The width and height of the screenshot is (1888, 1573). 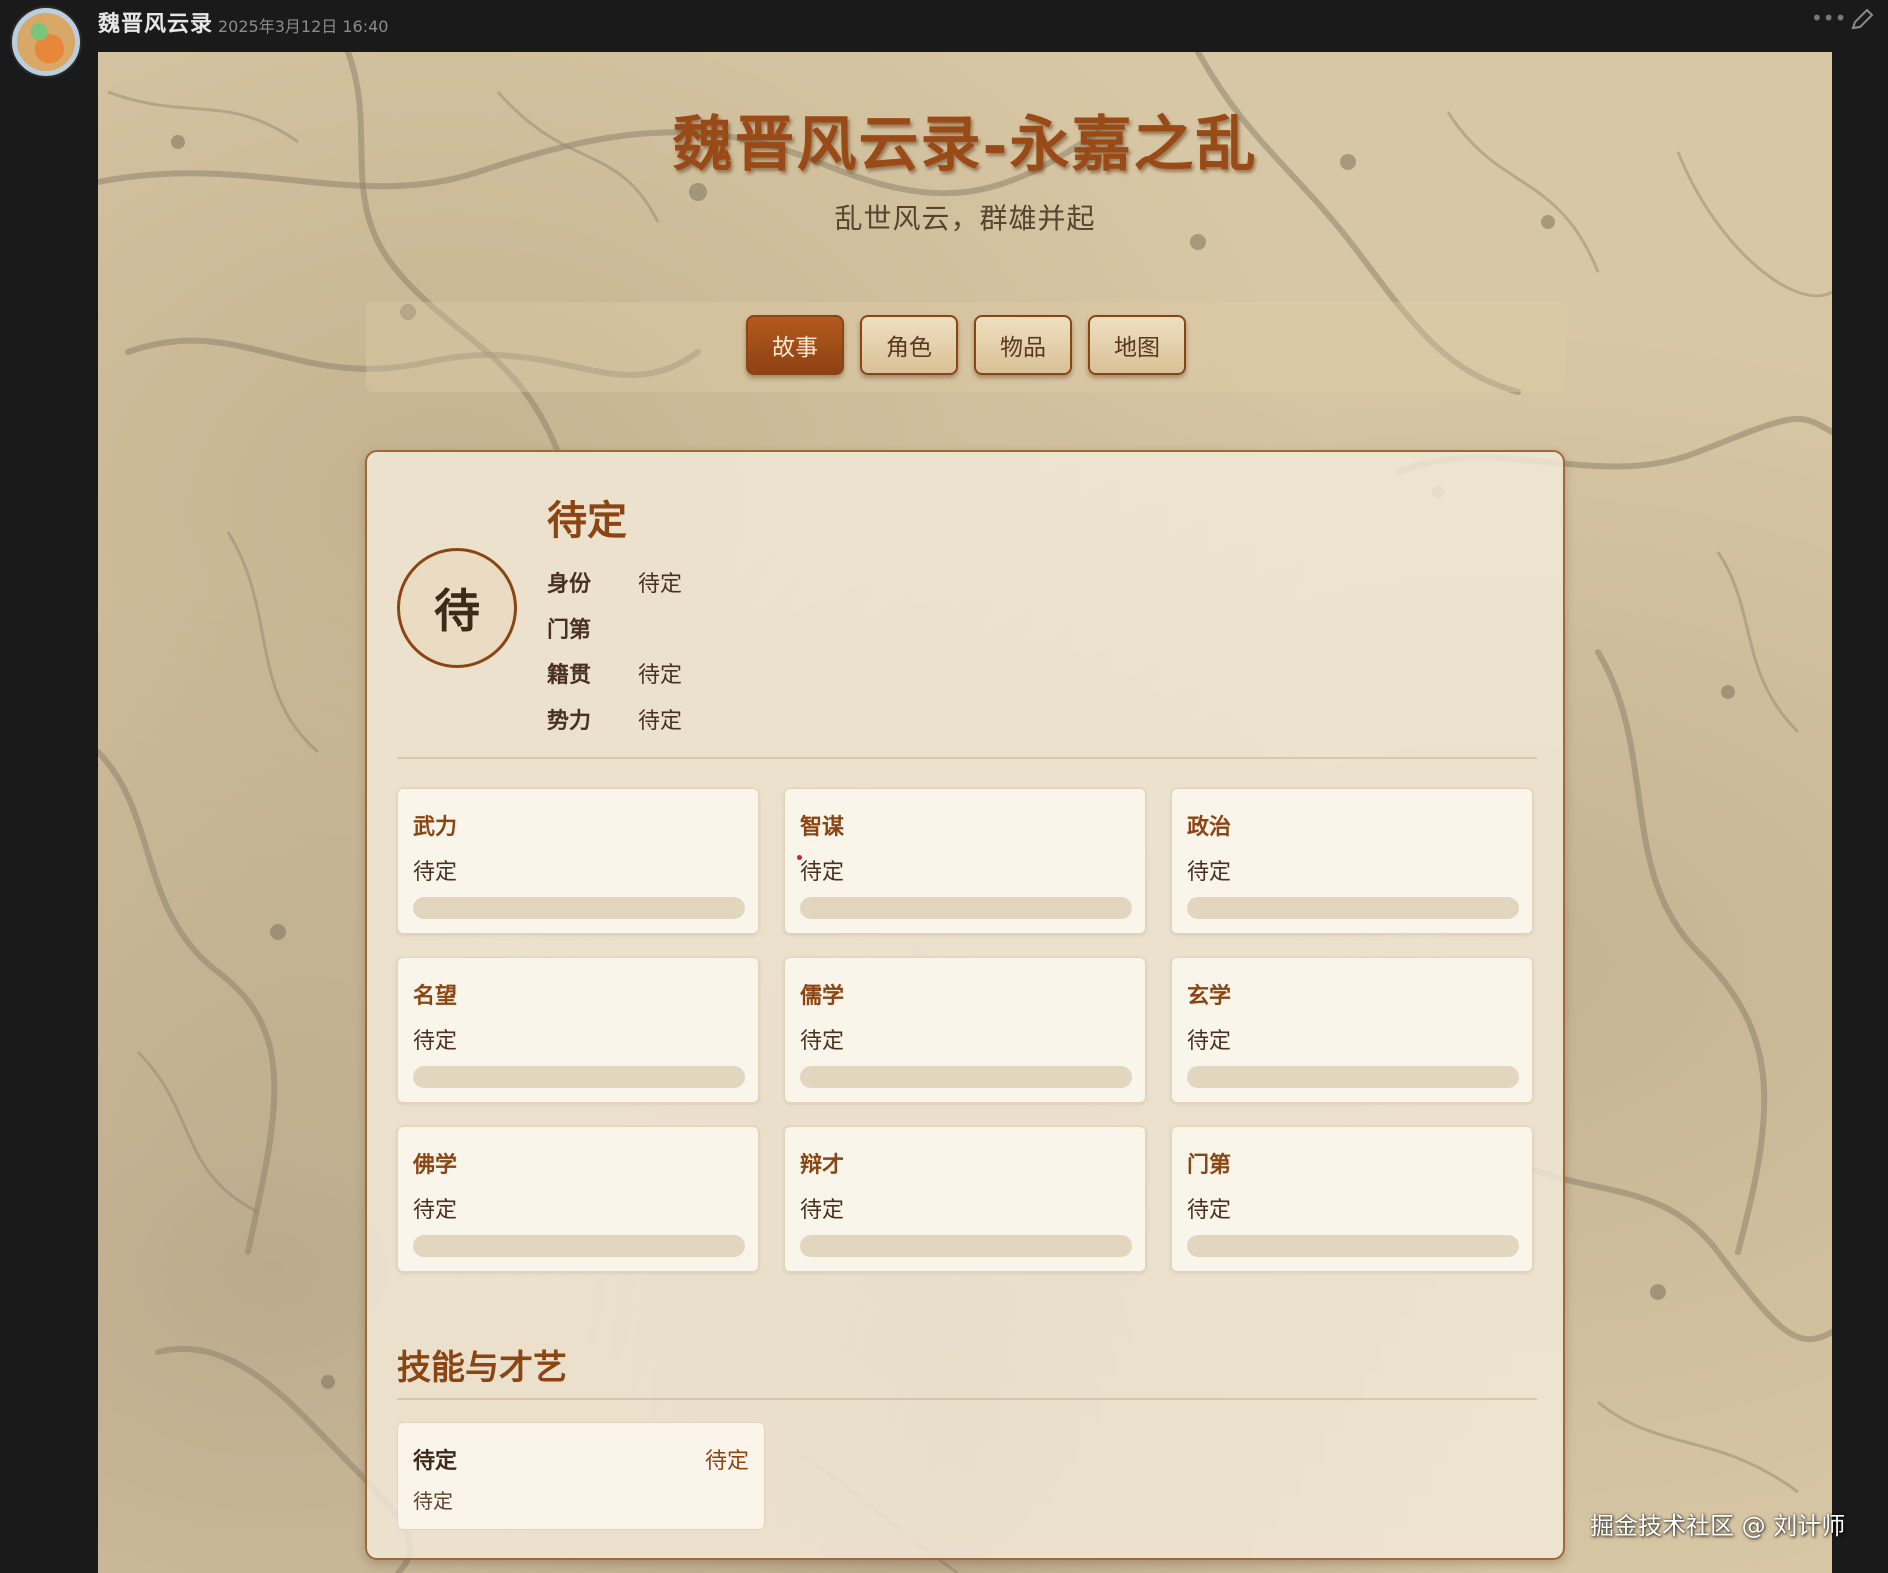 I want to click on character-name: 待定, so click(x=587, y=520).